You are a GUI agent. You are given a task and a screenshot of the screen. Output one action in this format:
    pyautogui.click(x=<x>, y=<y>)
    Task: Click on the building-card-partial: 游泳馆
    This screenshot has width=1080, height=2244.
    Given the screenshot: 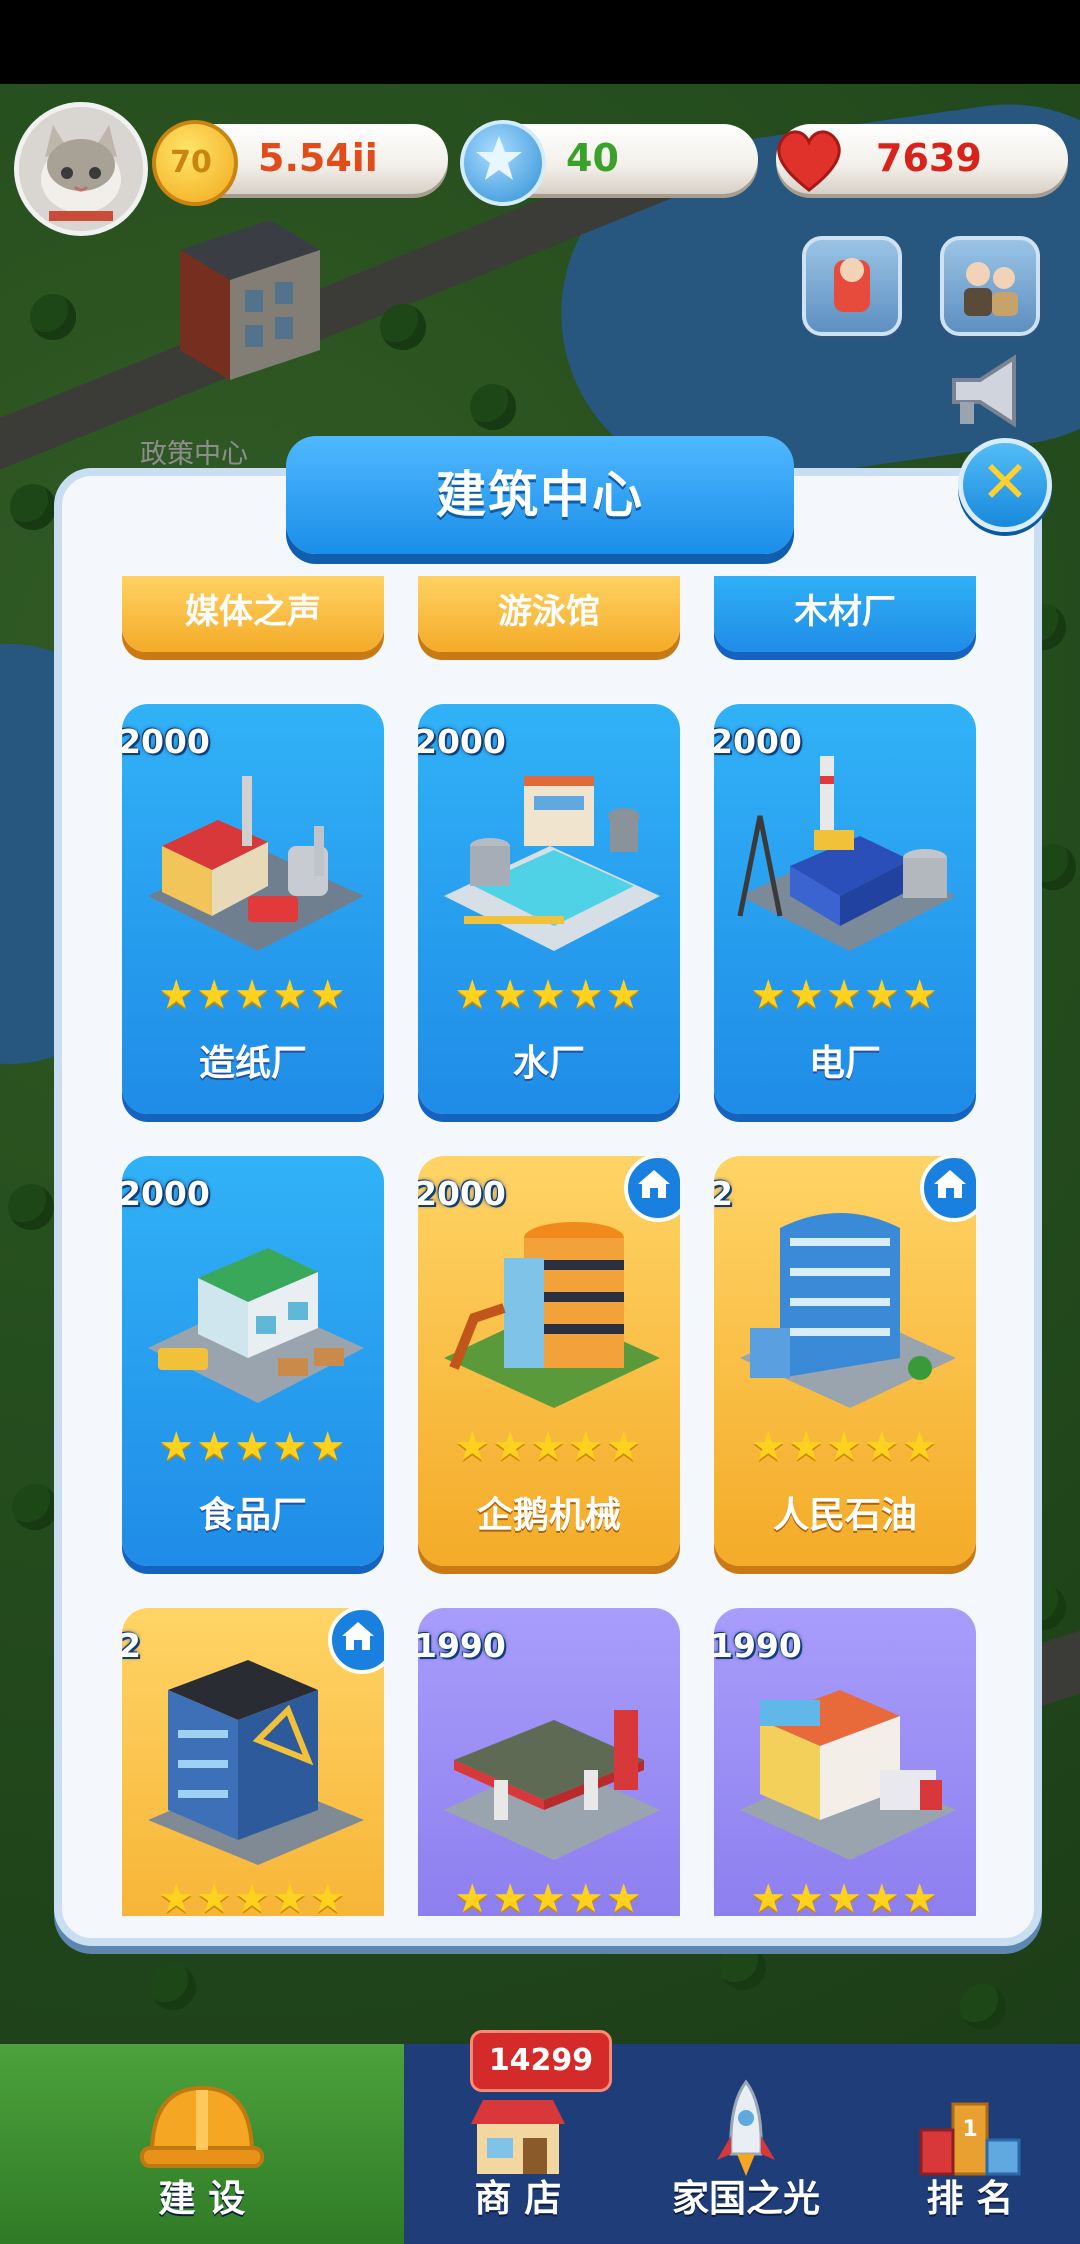 What is the action you would take?
    pyautogui.click(x=549, y=614)
    